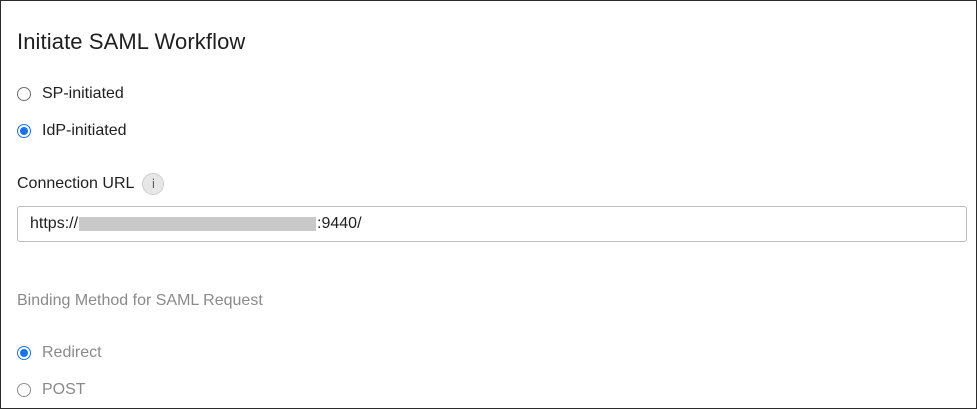 Image resolution: width=977 pixels, height=409 pixels. What do you see at coordinates (140, 300) in the screenshot?
I see `binding-method-heading: Binding Method for SAML Request` at bounding box center [140, 300].